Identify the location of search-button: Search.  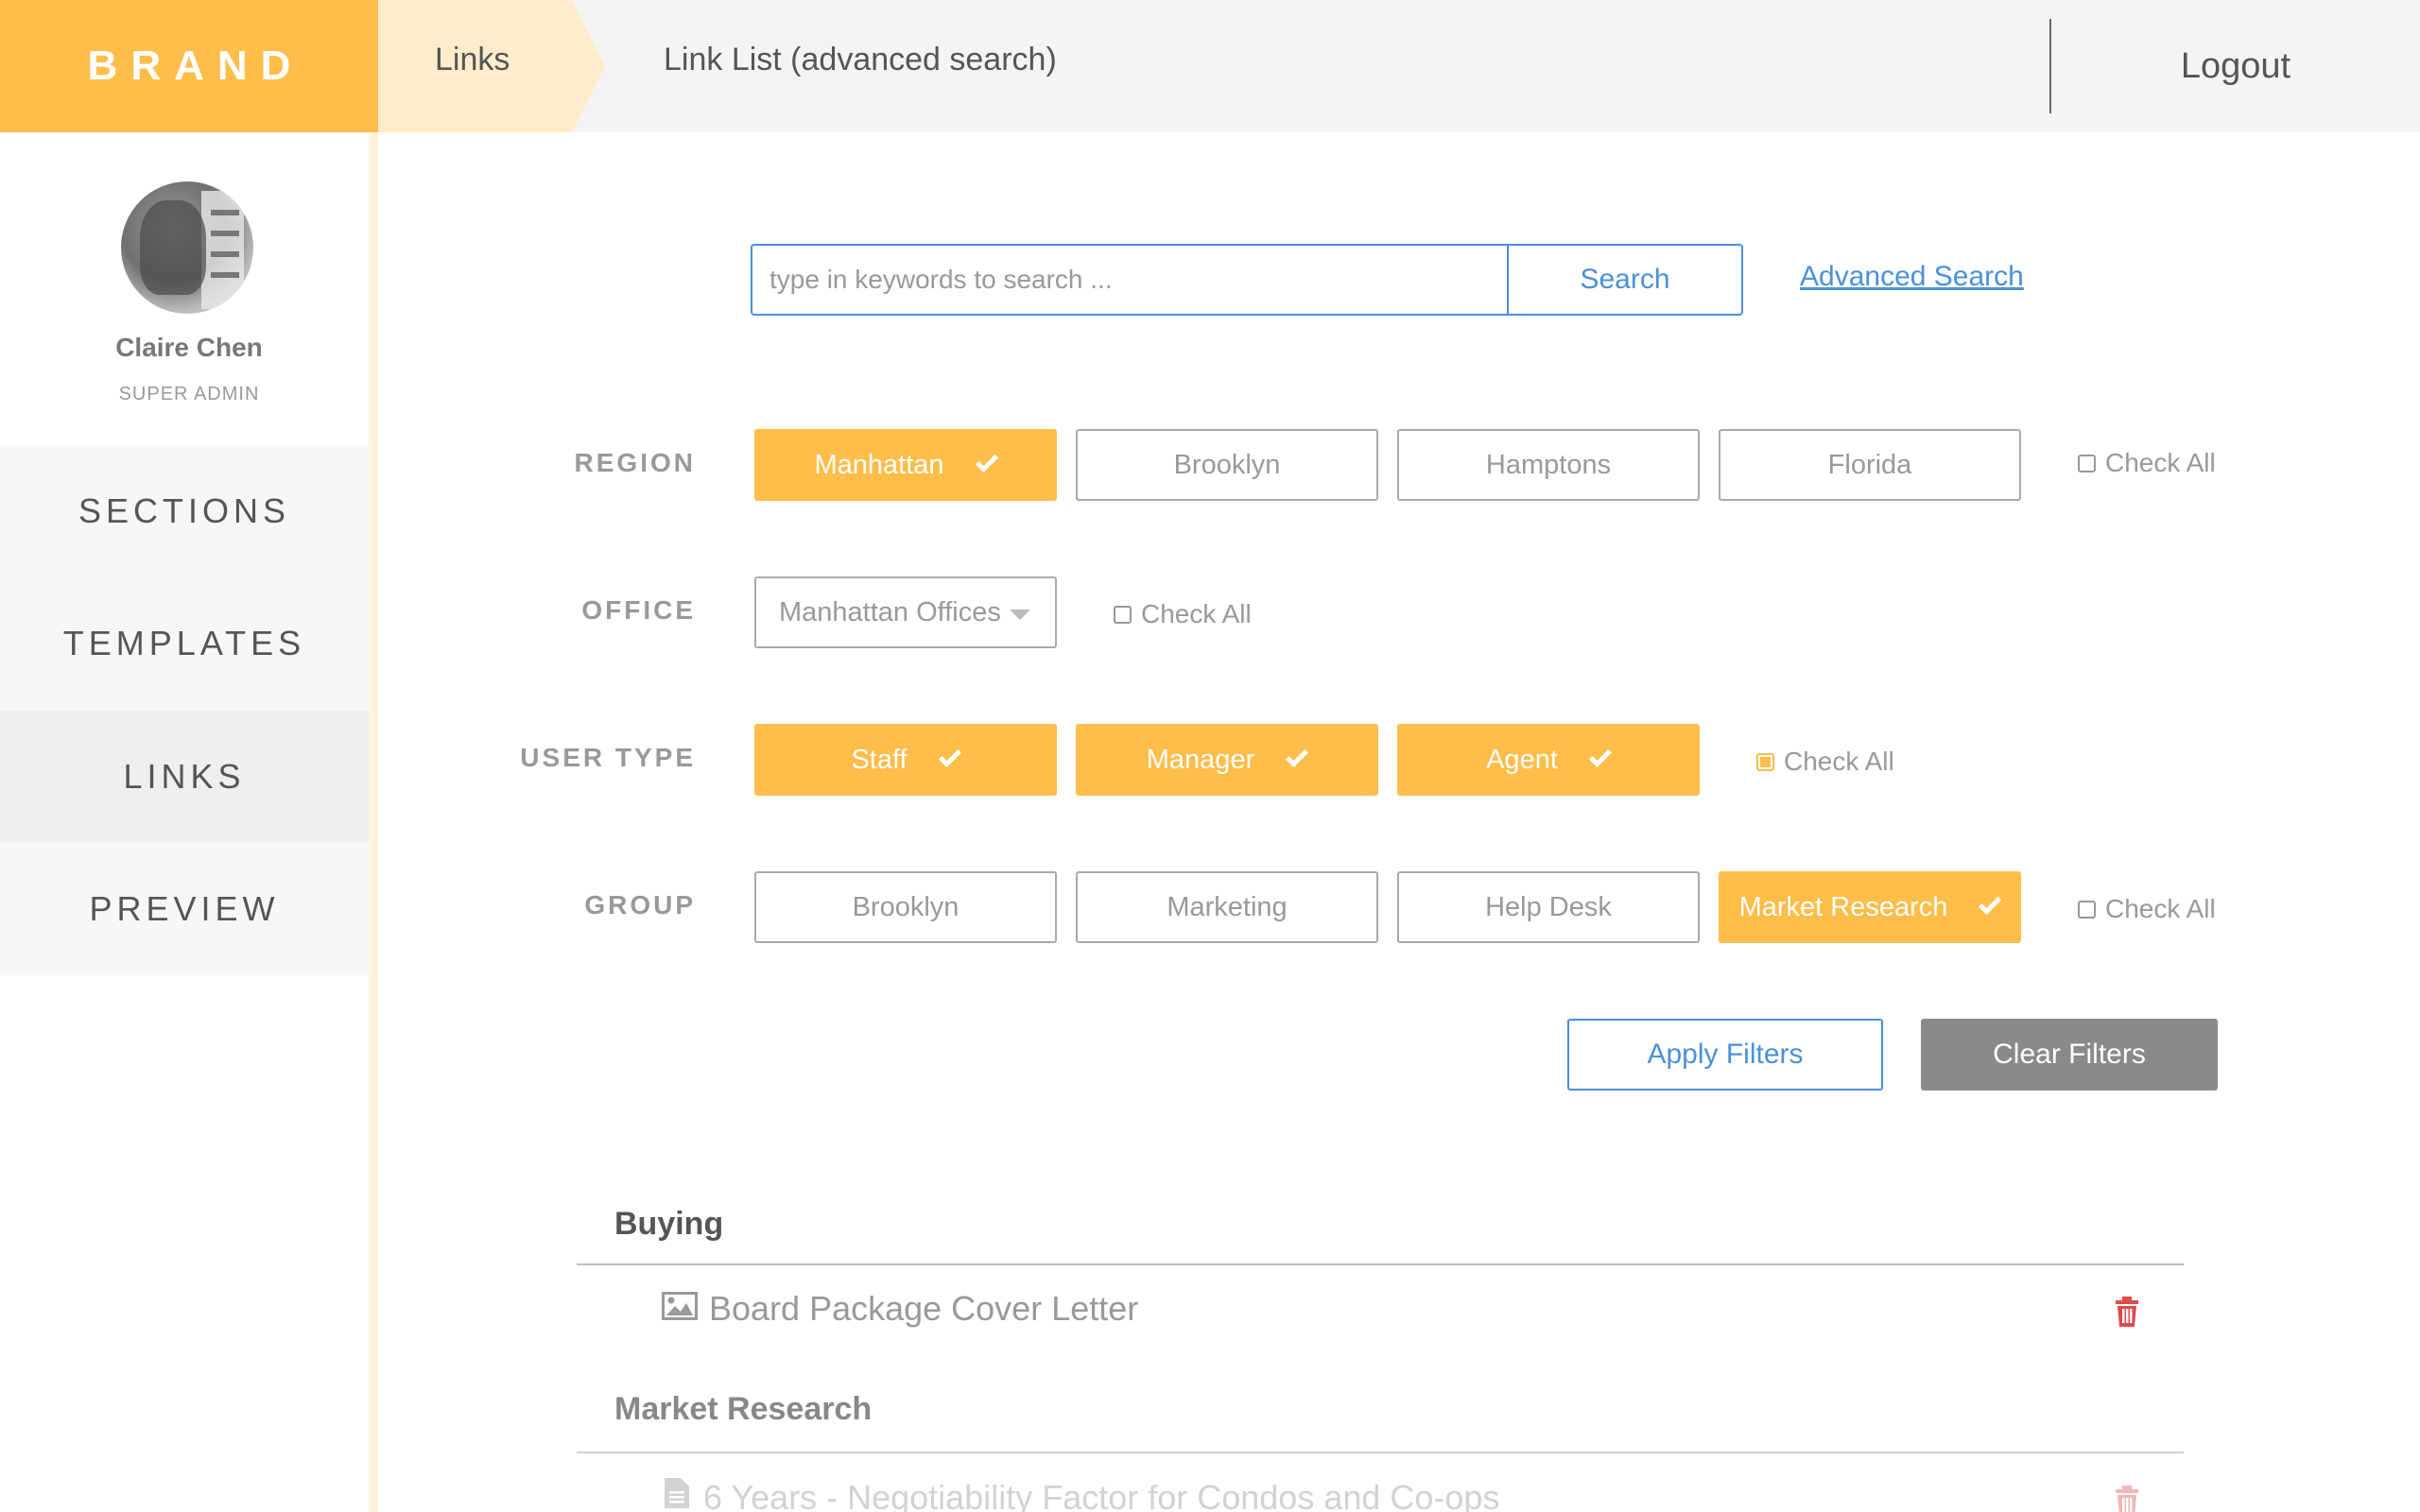
(1625, 280).